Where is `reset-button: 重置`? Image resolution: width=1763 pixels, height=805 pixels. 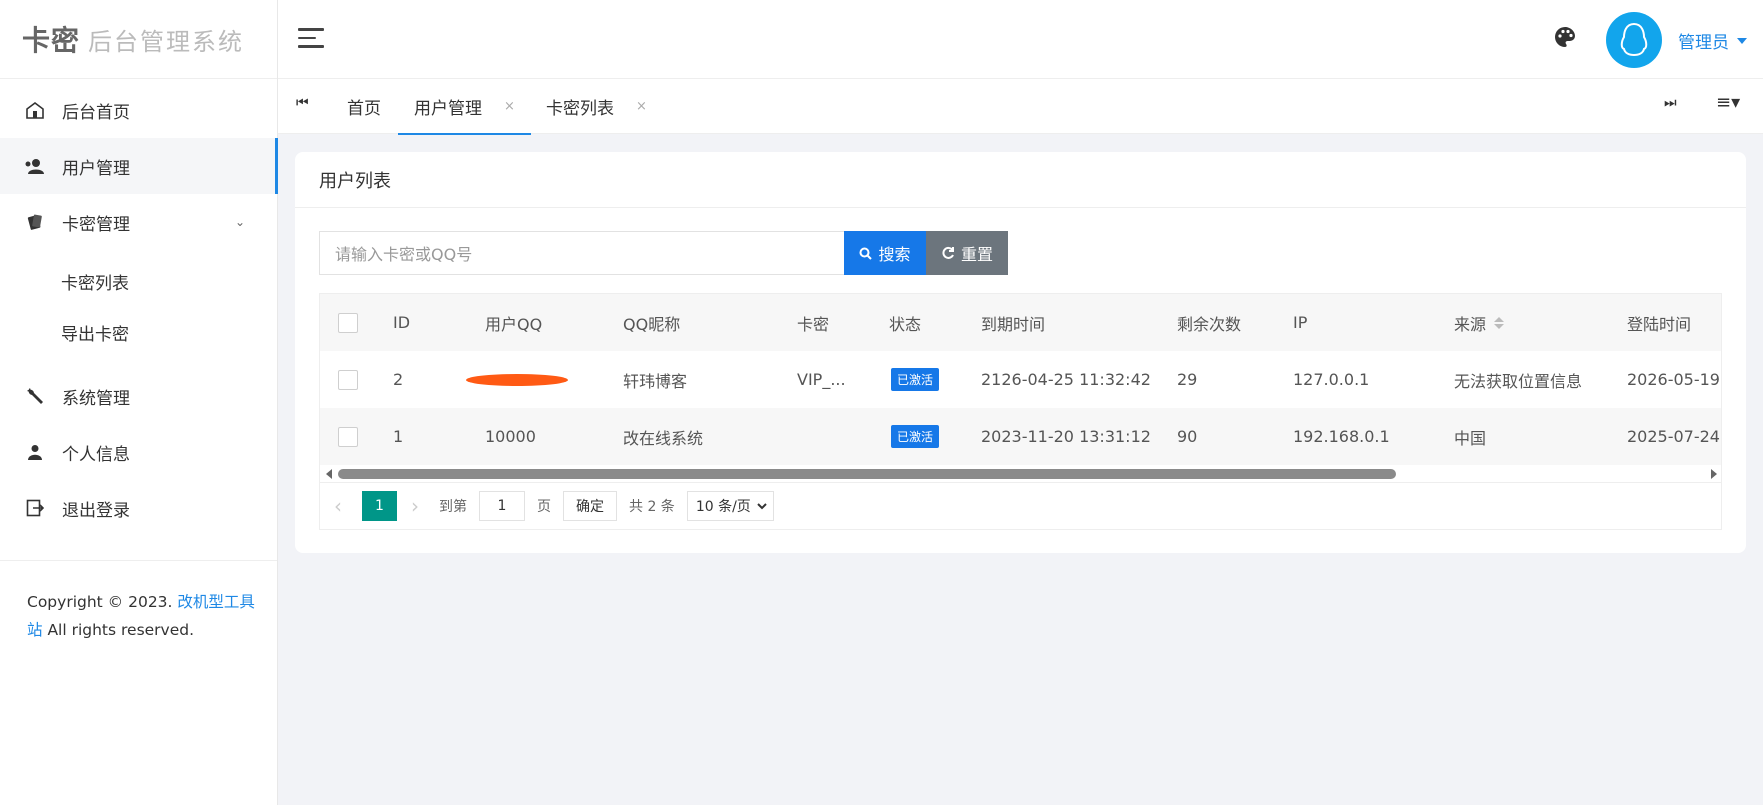 reset-button: 重置 is located at coordinates (967, 253).